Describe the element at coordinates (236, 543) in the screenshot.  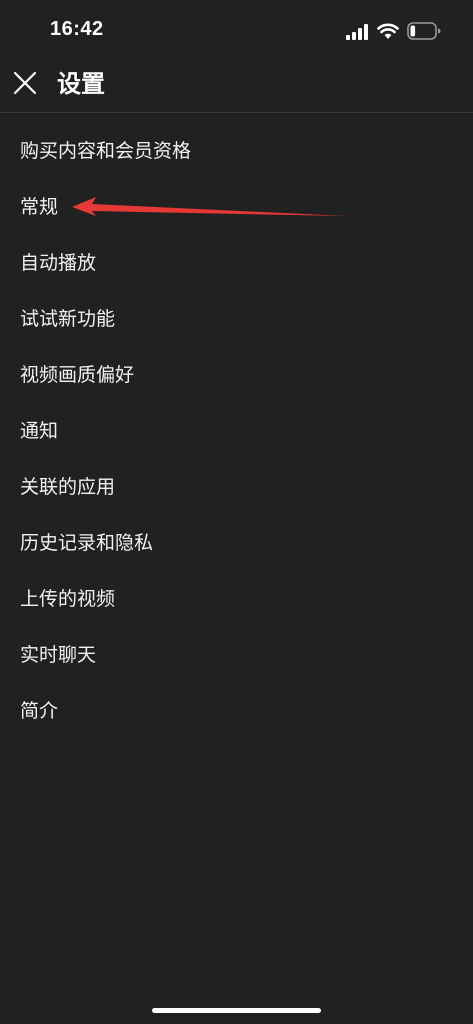
I see `menu-item-history-privacy: 历史记录和隐私` at that location.